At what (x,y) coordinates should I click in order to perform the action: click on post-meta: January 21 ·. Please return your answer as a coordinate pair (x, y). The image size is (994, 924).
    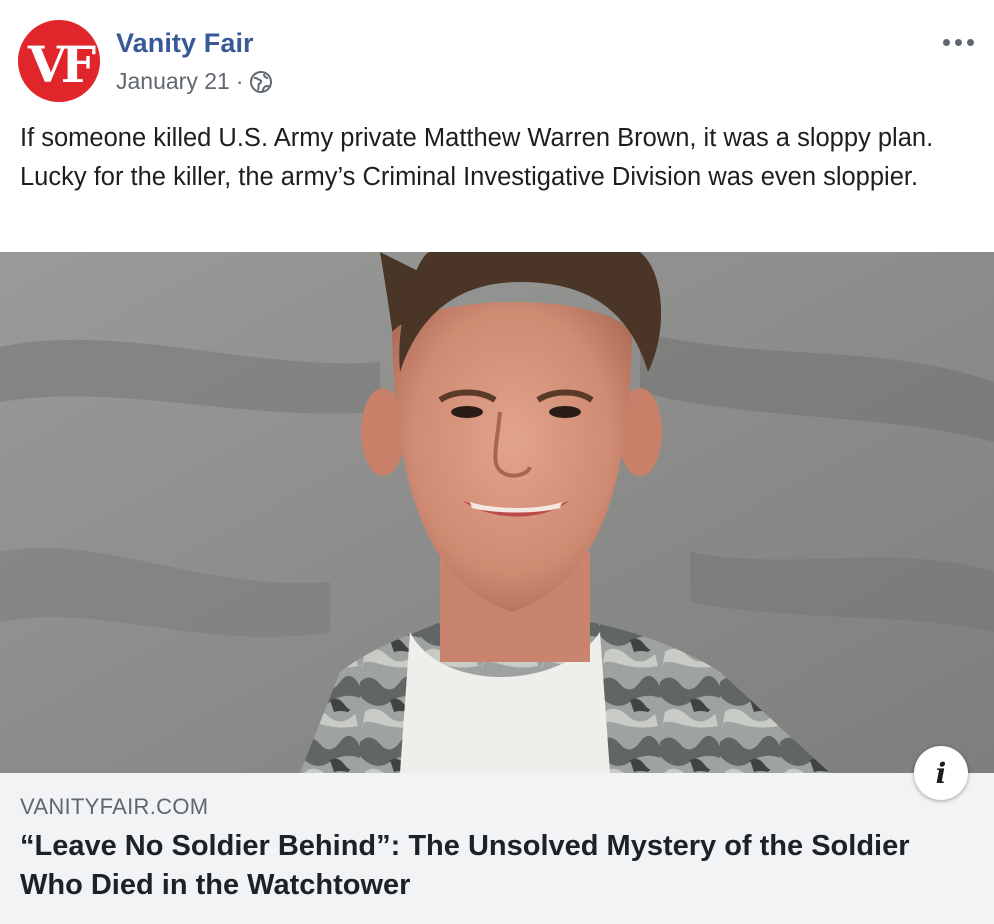
    Looking at the image, I should click on (194, 81).